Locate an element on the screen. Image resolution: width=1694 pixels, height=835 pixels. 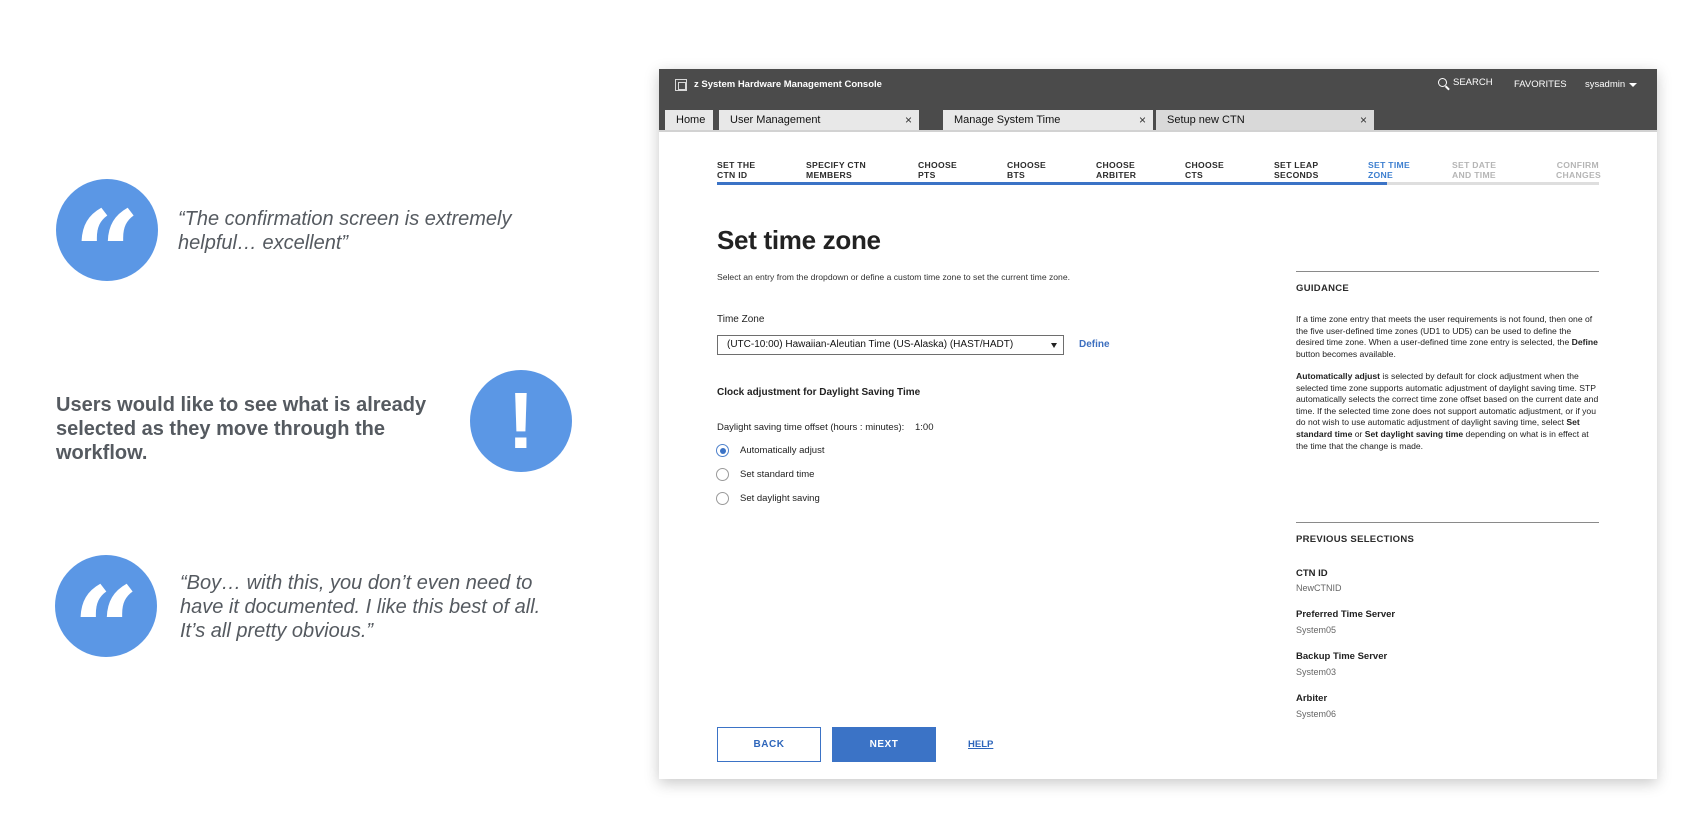
selection-label-pts: Preferred Time Server is located at coordinates (1346, 614).